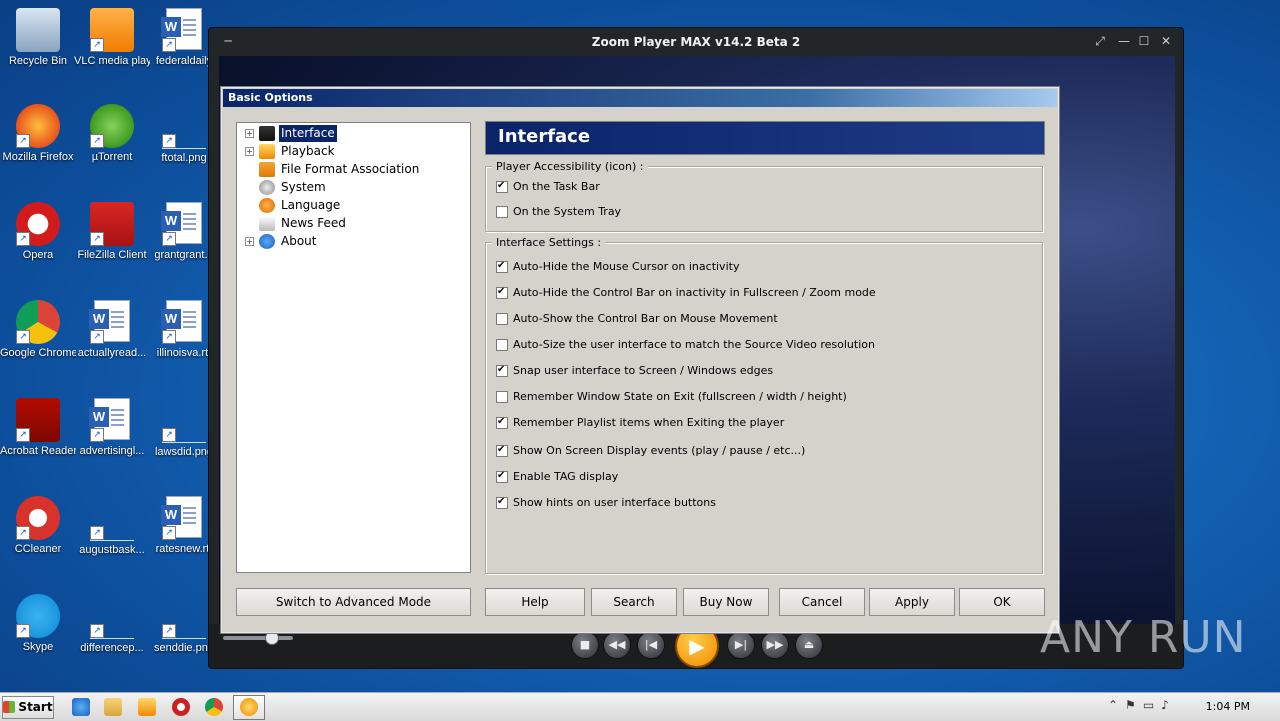 Image resolution: width=1280 pixels, height=721 pixels. What do you see at coordinates (726, 602) in the screenshot?
I see `buy-now-button: Buy Now` at bounding box center [726, 602].